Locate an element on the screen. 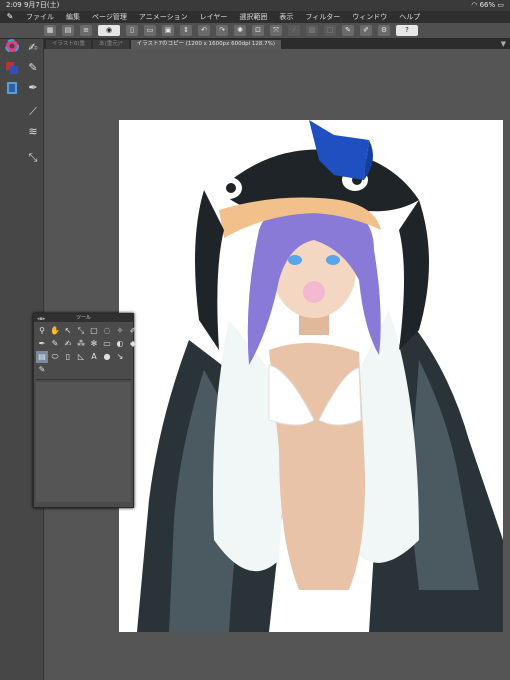  loading-icon: ✺ is located at coordinates (240, 30).